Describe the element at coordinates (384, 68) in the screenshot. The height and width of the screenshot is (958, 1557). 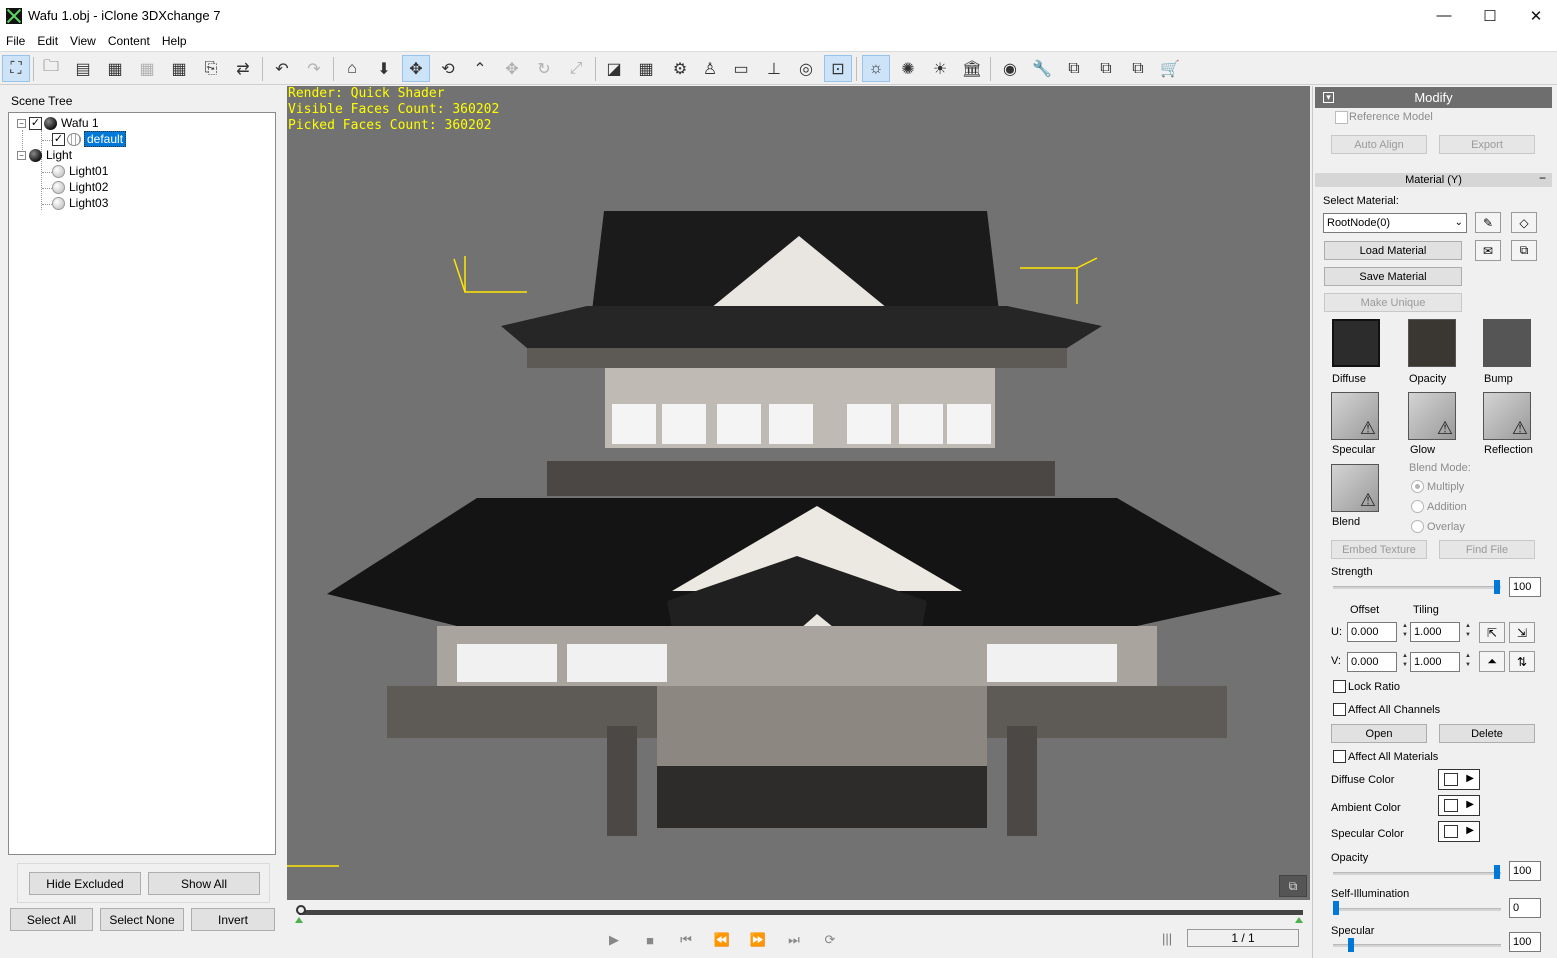
I see `drop-down-icon: ⬇` at that location.